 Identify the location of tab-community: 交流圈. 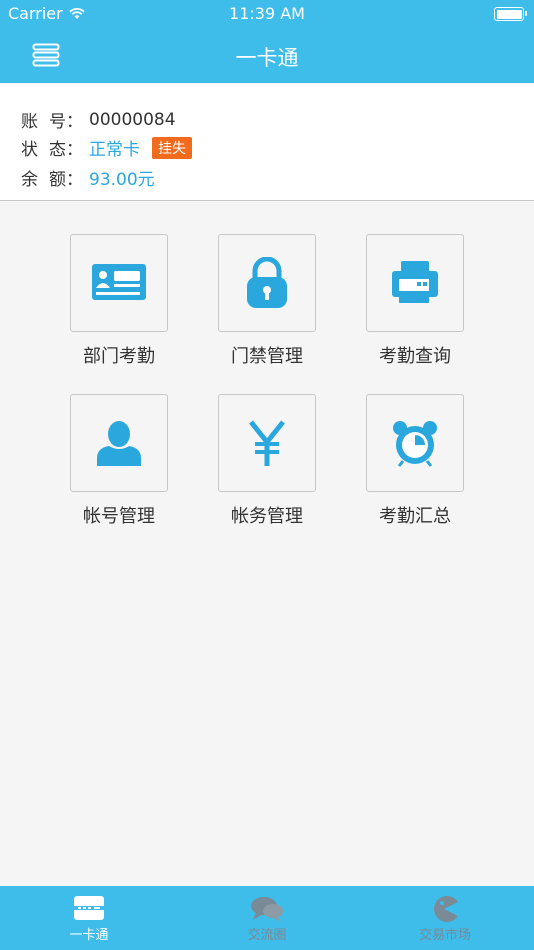
(267, 918).